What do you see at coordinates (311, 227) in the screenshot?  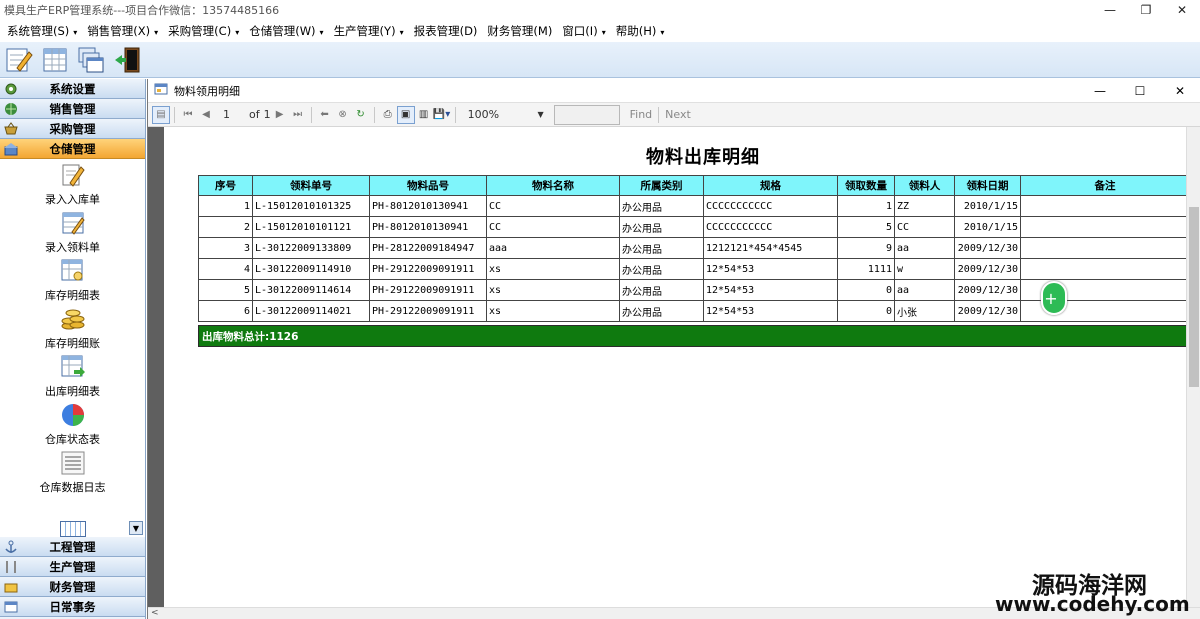 I see `cell-req-no: L-15012010101121` at bounding box center [311, 227].